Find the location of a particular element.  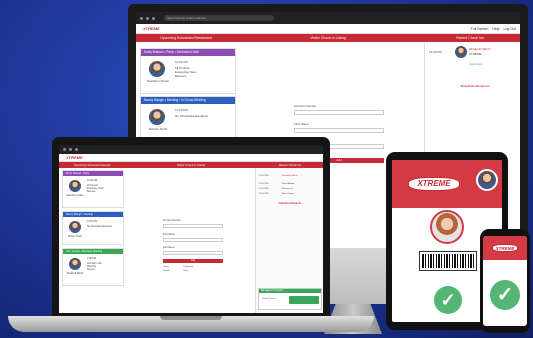

visitor-avatar is located at coordinates (447, 227).